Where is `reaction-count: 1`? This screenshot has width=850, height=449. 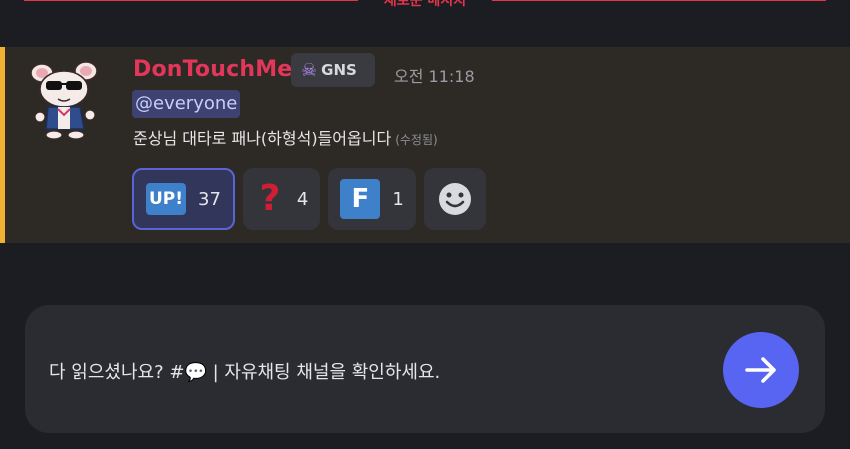
reaction-count: 1 is located at coordinates (398, 199).